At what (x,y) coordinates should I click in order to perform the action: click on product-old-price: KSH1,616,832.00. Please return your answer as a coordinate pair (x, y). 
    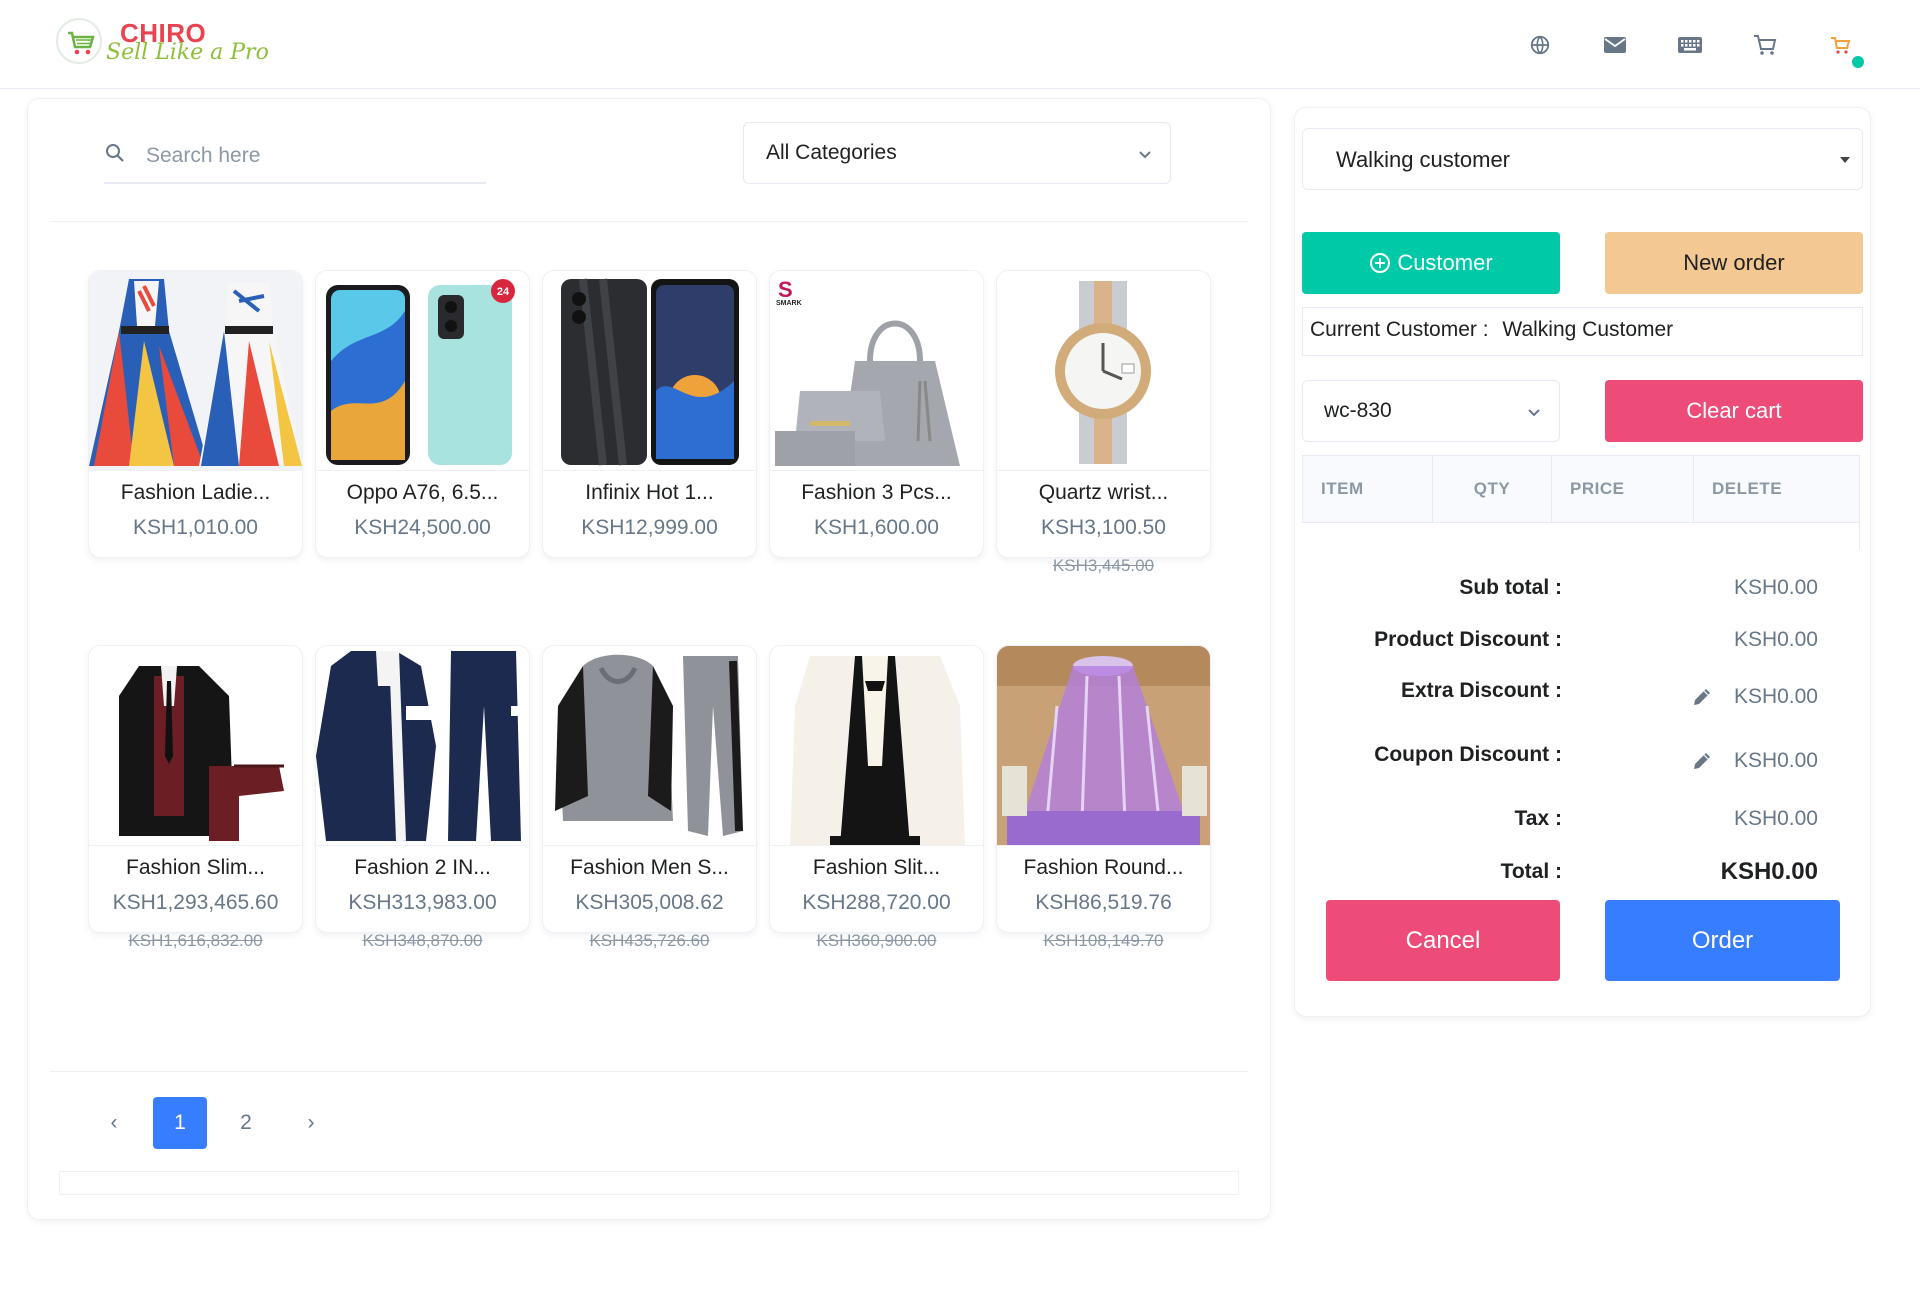
    Looking at the image, I should click on (195, 940).